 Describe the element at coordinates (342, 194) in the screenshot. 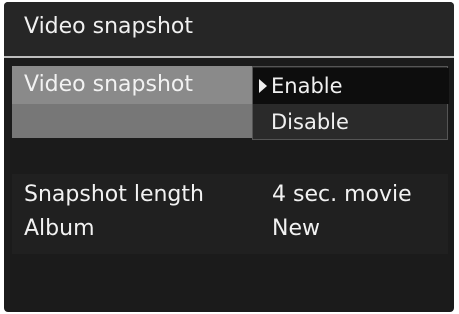

I see `setting-snapshot-length-value: 4 sec. movie` at that location.